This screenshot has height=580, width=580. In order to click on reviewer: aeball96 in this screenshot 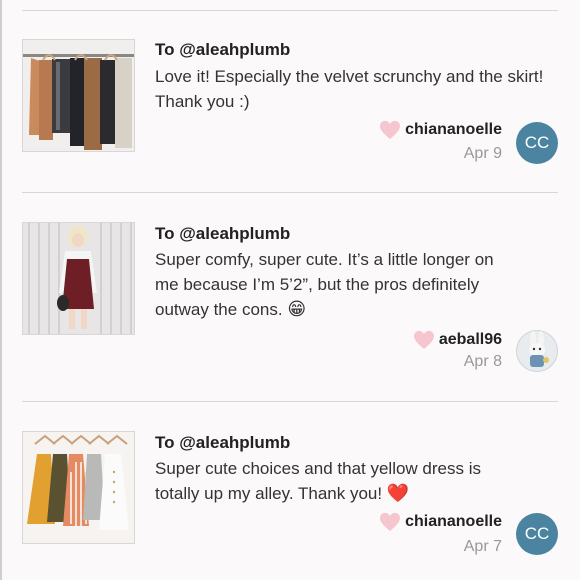, I will do `click(457, 340)`.